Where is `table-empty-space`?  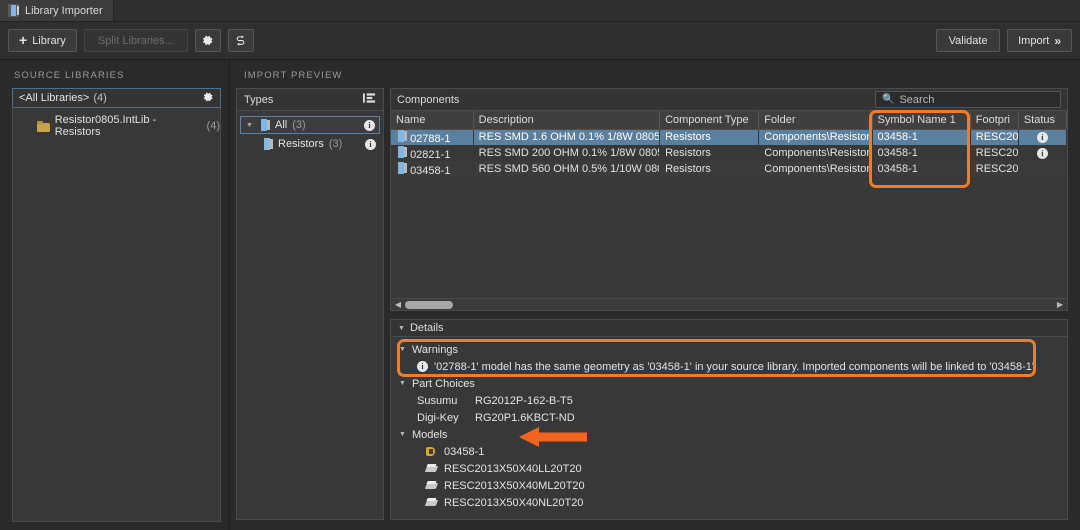
table-empty-space is located at coordinates (729, 237).